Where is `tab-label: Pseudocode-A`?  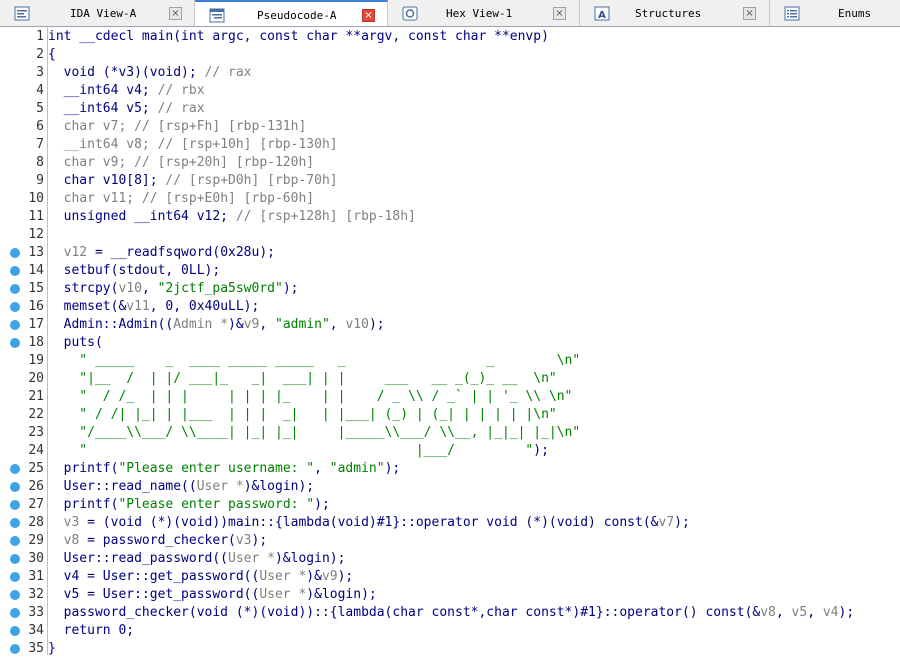
tab-label: Pseudocode-A is located at coordinates (297, 15).